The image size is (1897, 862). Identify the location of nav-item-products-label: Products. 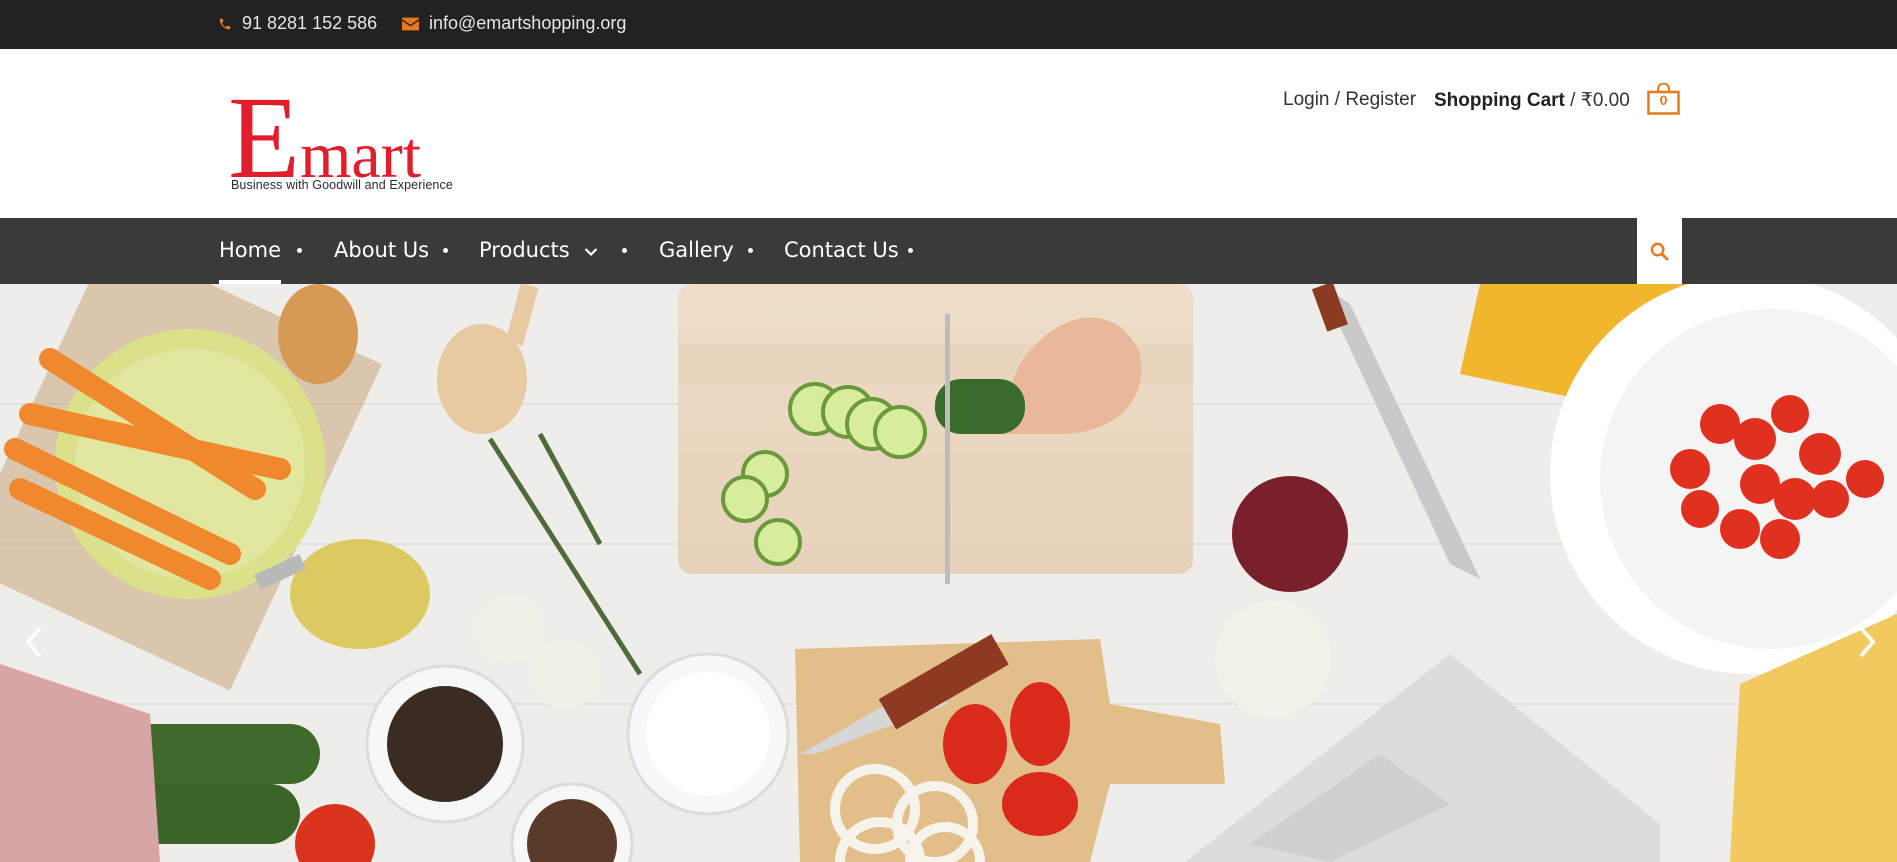
(524, 250).